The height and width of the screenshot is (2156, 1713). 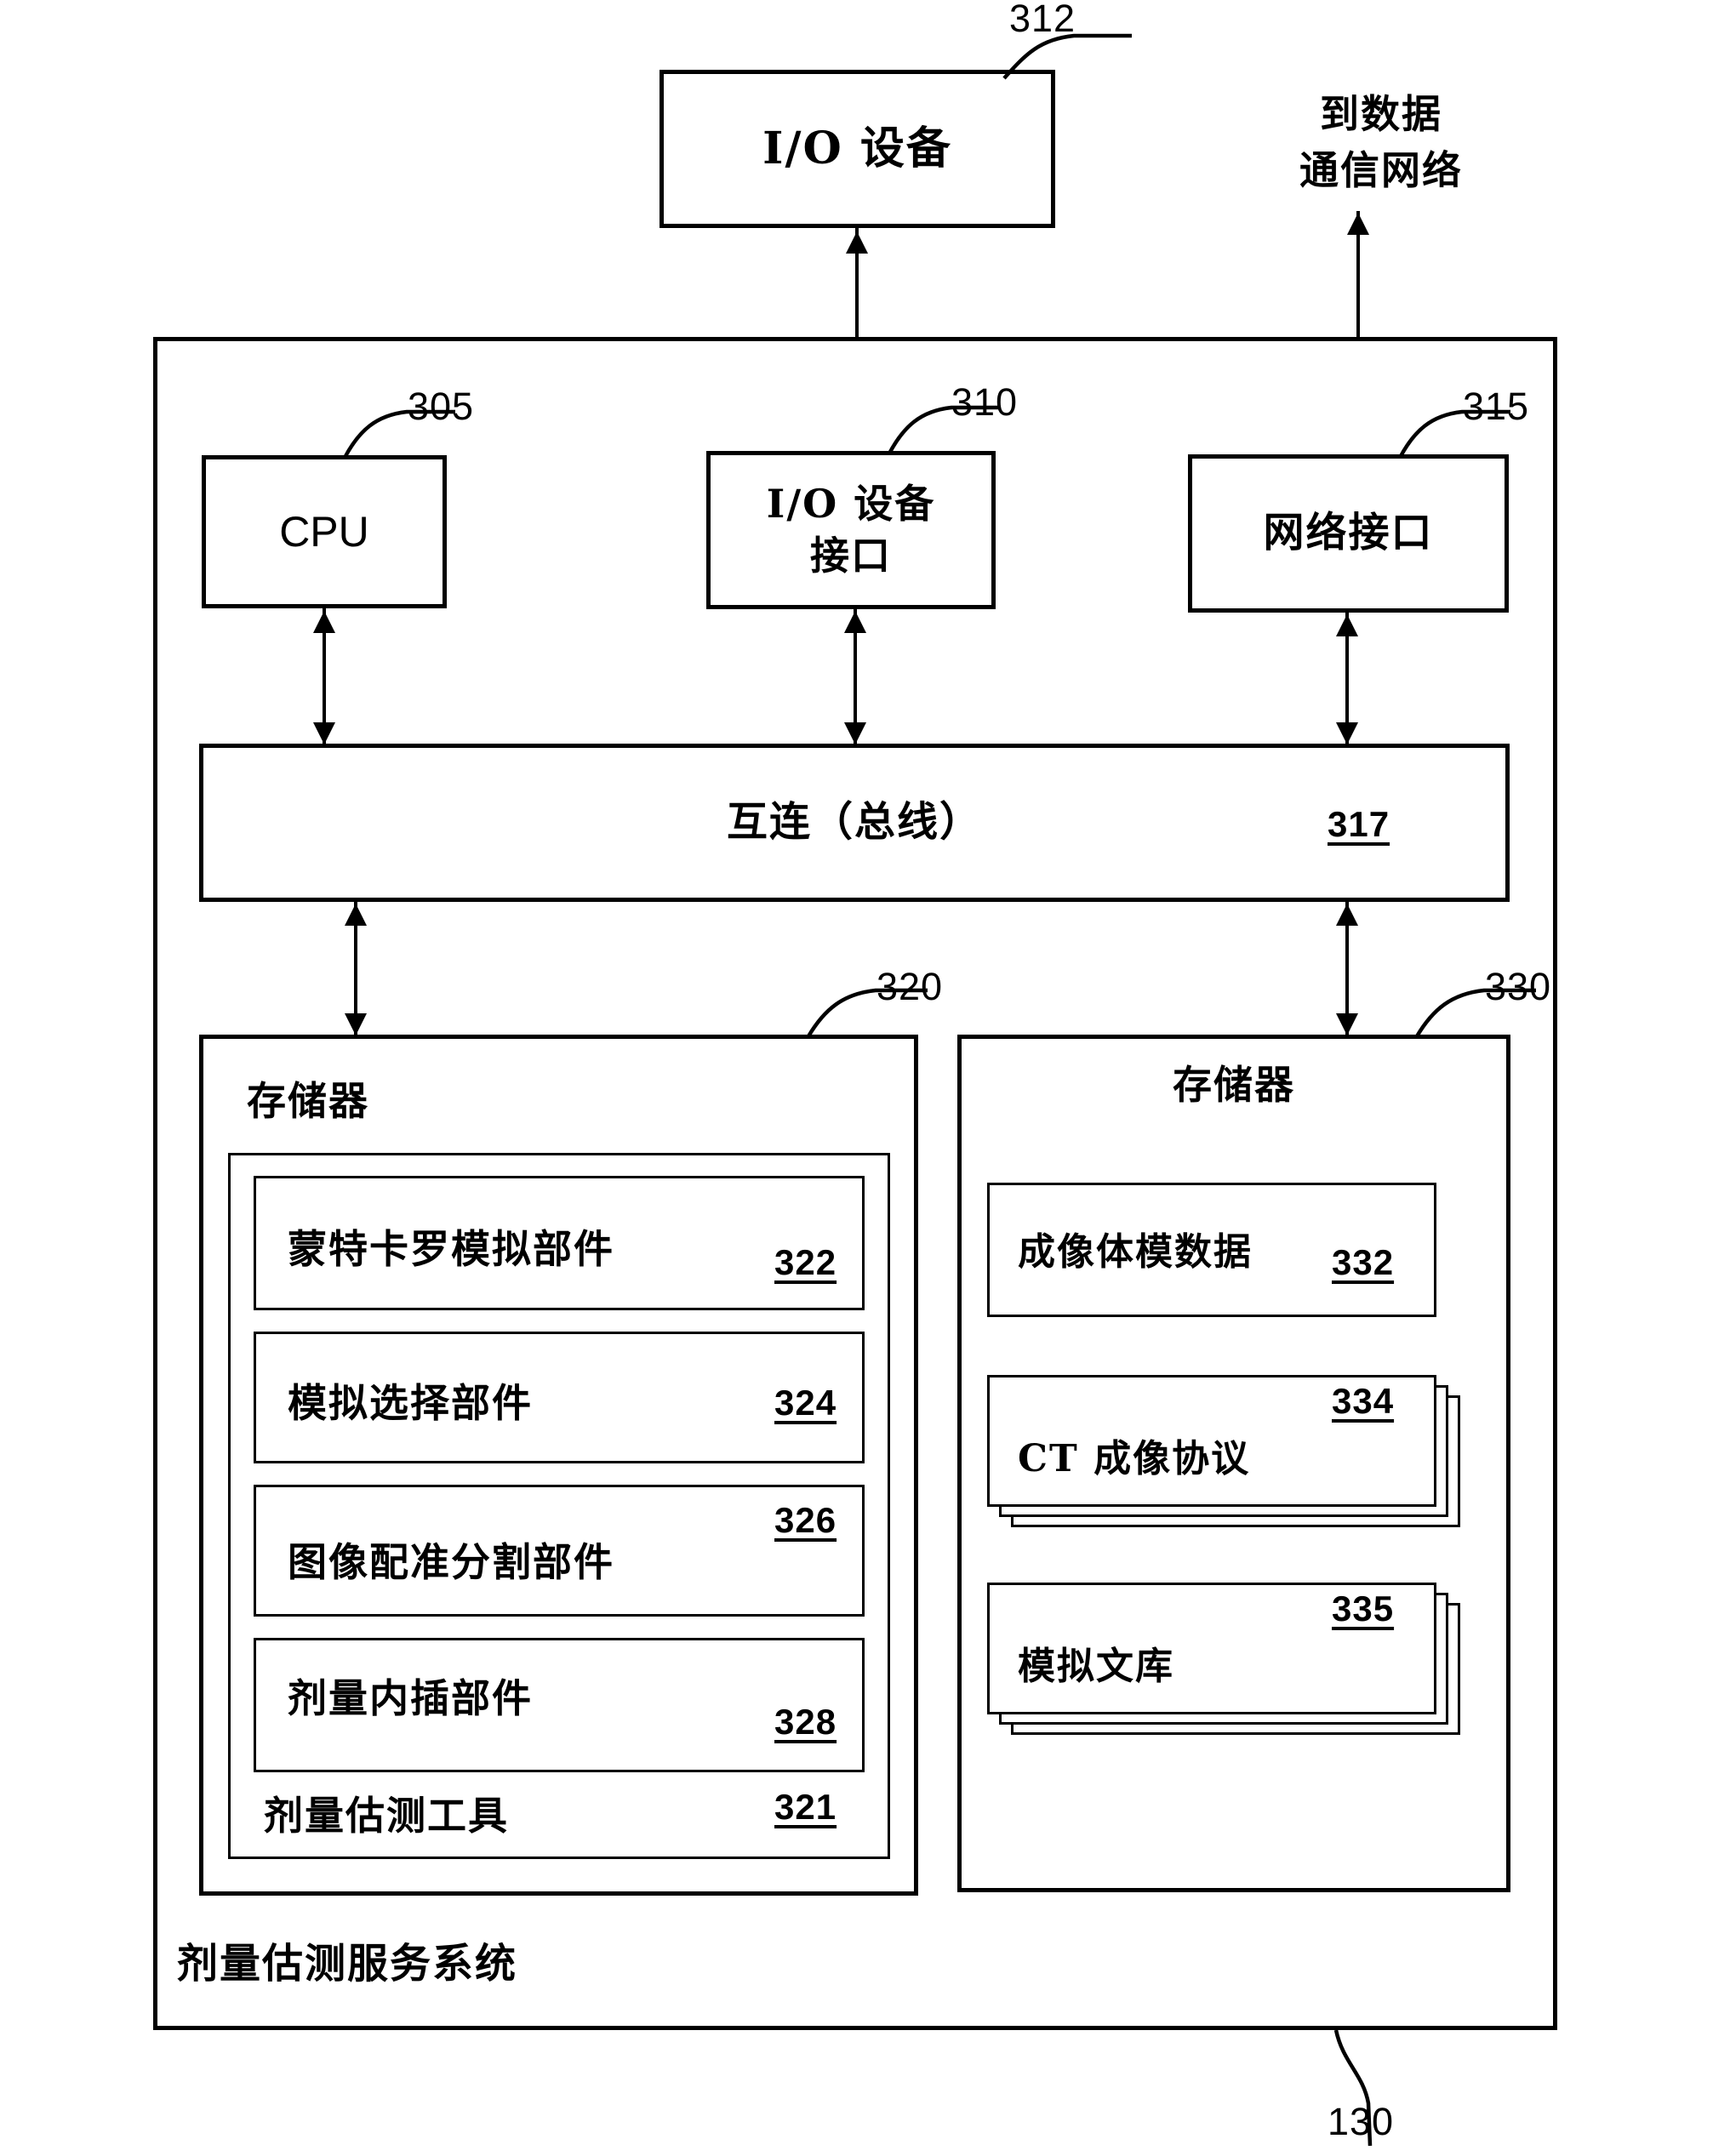 What do you see at coordinates (1042, 20) in the screenshot?
I see `ref-312: 312` at bounding box center [1042, 20].